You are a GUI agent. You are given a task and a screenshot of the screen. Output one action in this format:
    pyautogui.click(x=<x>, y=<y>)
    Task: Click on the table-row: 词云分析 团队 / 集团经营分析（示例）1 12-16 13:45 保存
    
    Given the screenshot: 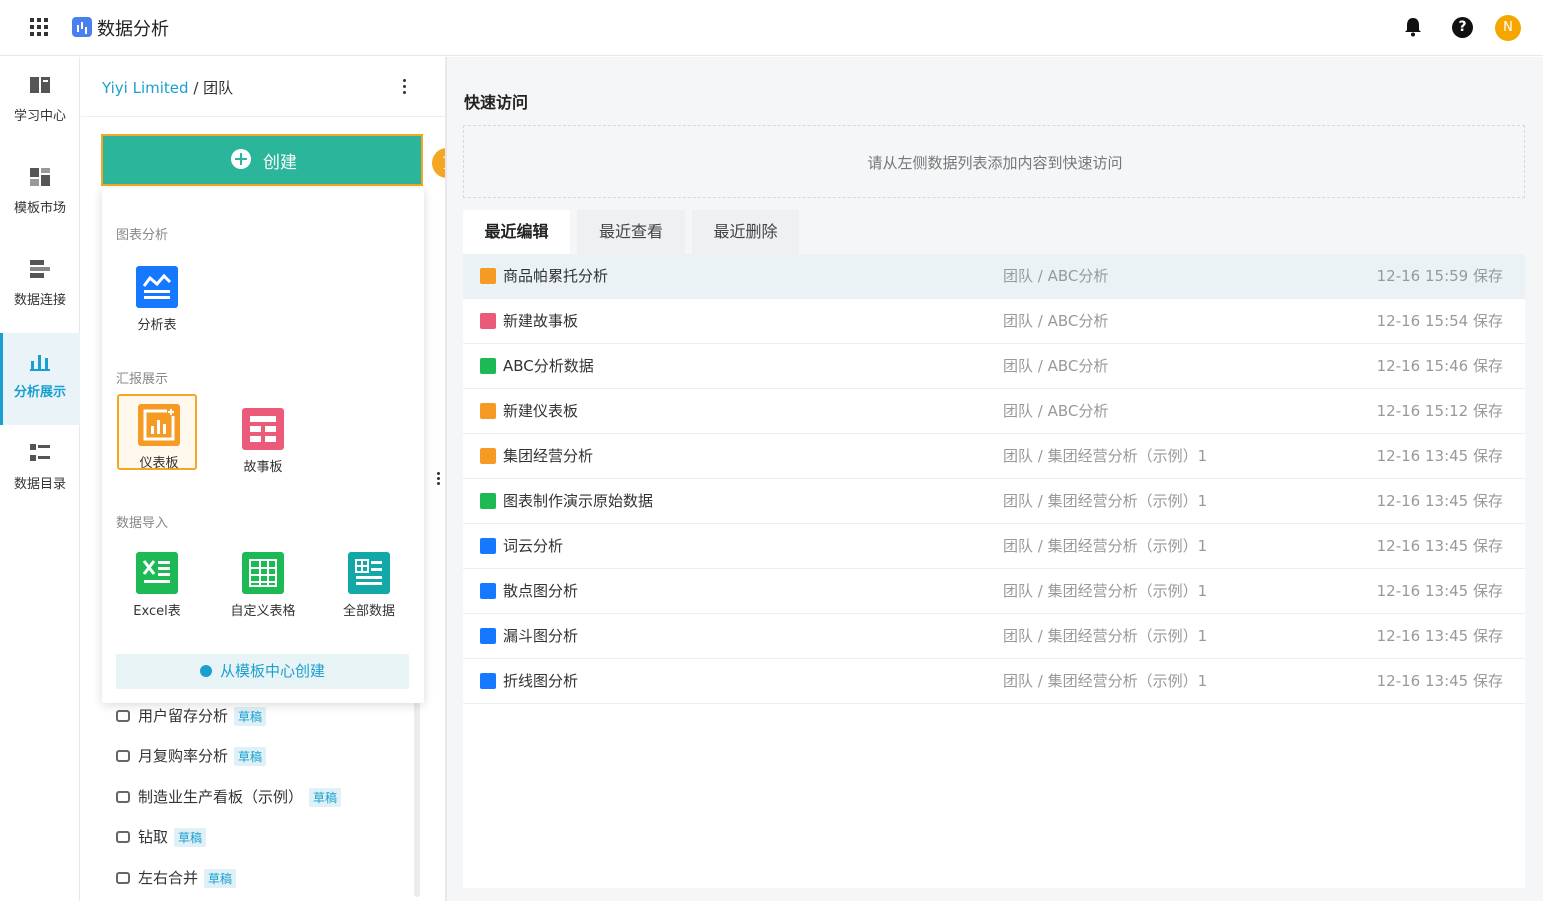 What is the action you would take?
    pyautogui.click(x=994, y=546)
    